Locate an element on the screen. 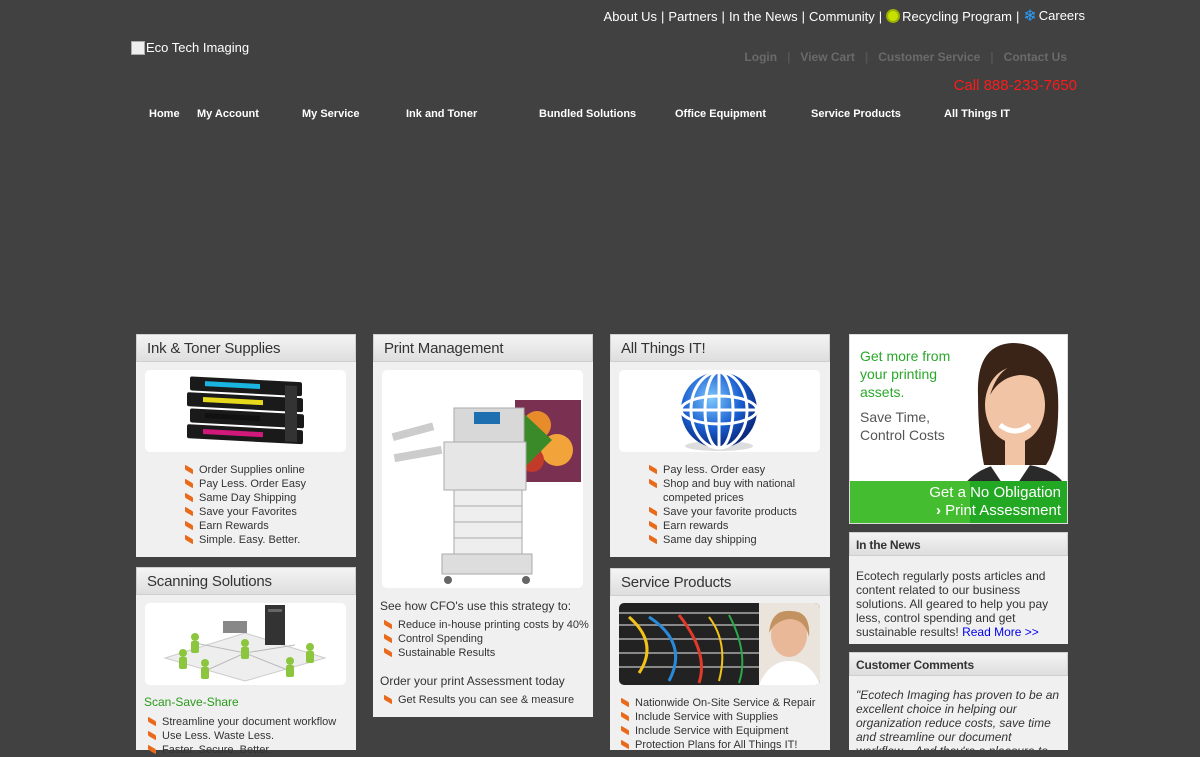  list-item: Reduce in-house printing costs by 40% is located at coordinates (486, 625).